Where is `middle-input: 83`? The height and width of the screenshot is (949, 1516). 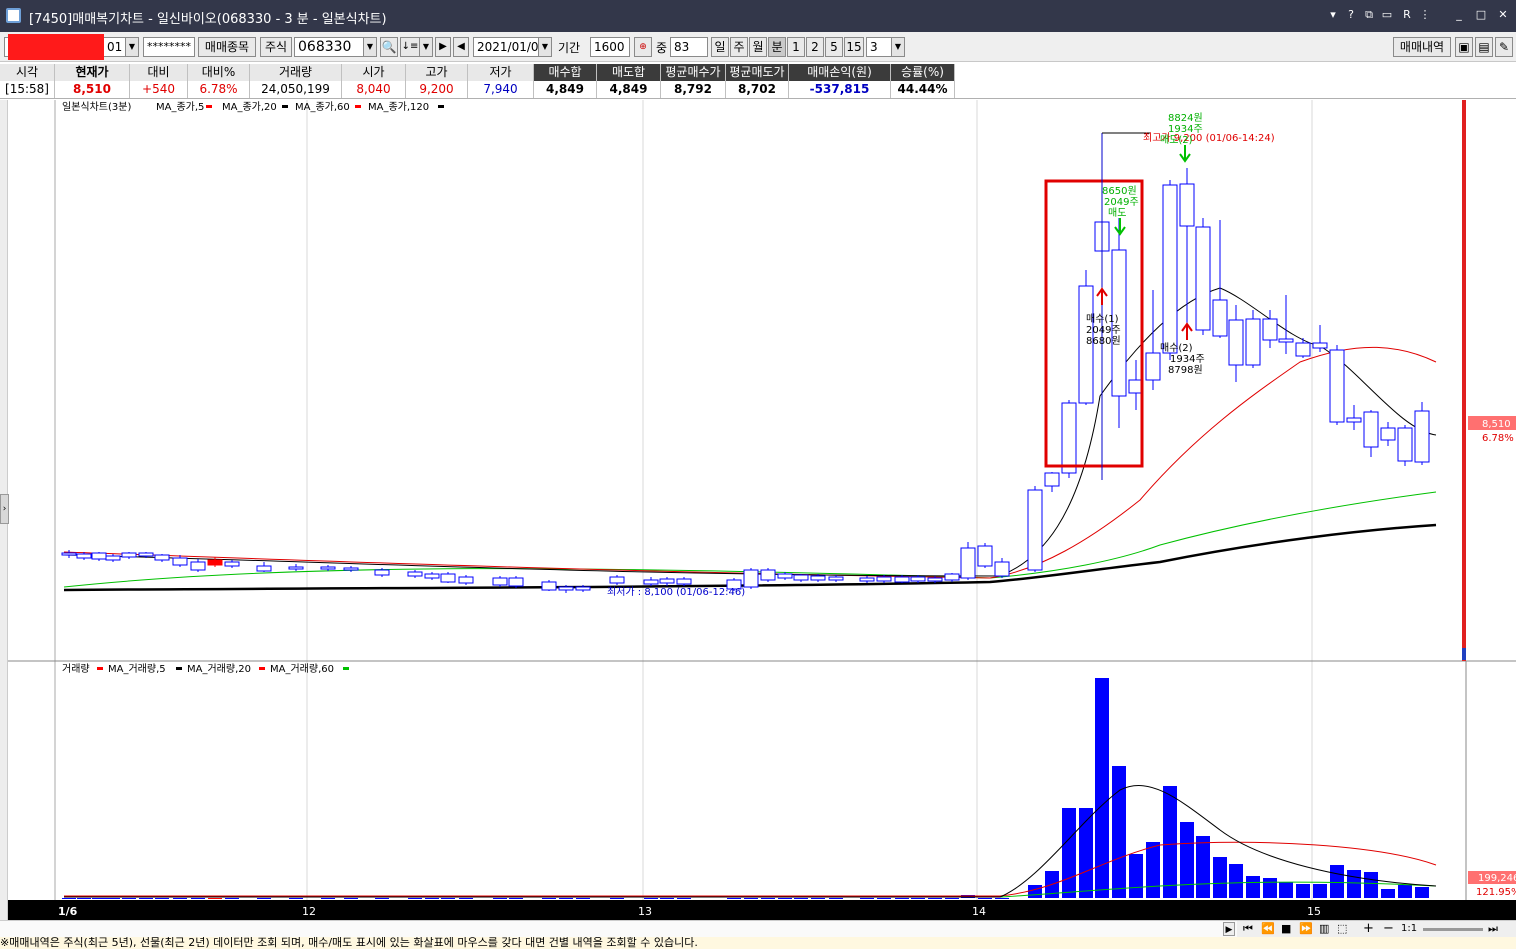 middle-input: 83 is located at coordinates (689, 47).